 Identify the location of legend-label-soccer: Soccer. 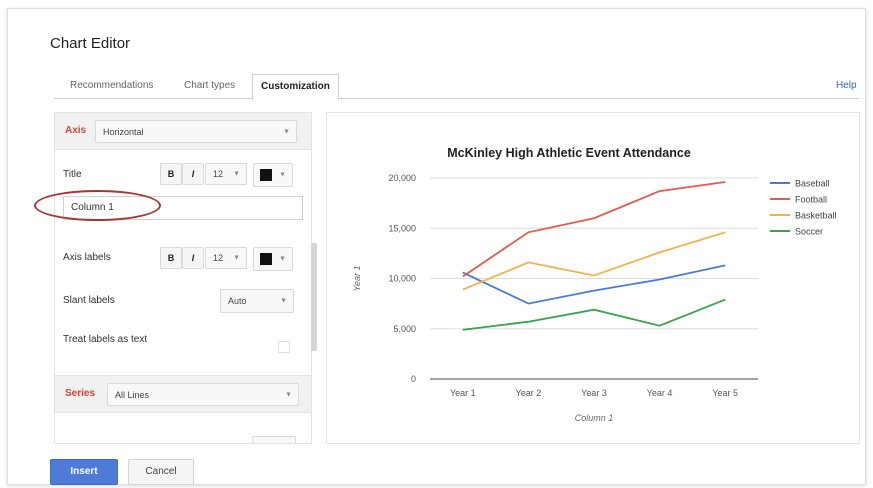
(809, 232).